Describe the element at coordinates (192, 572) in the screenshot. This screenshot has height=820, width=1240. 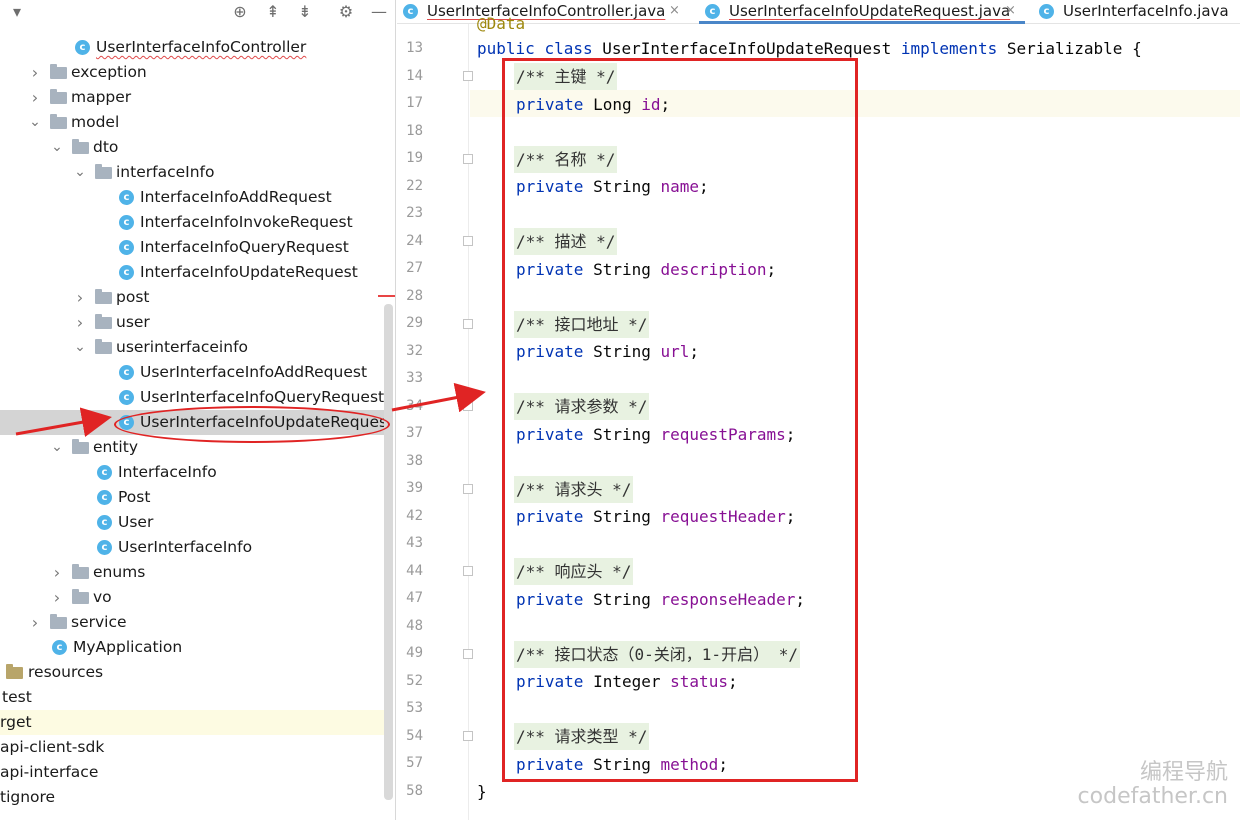
I see `tree-item: › enums` at that location.